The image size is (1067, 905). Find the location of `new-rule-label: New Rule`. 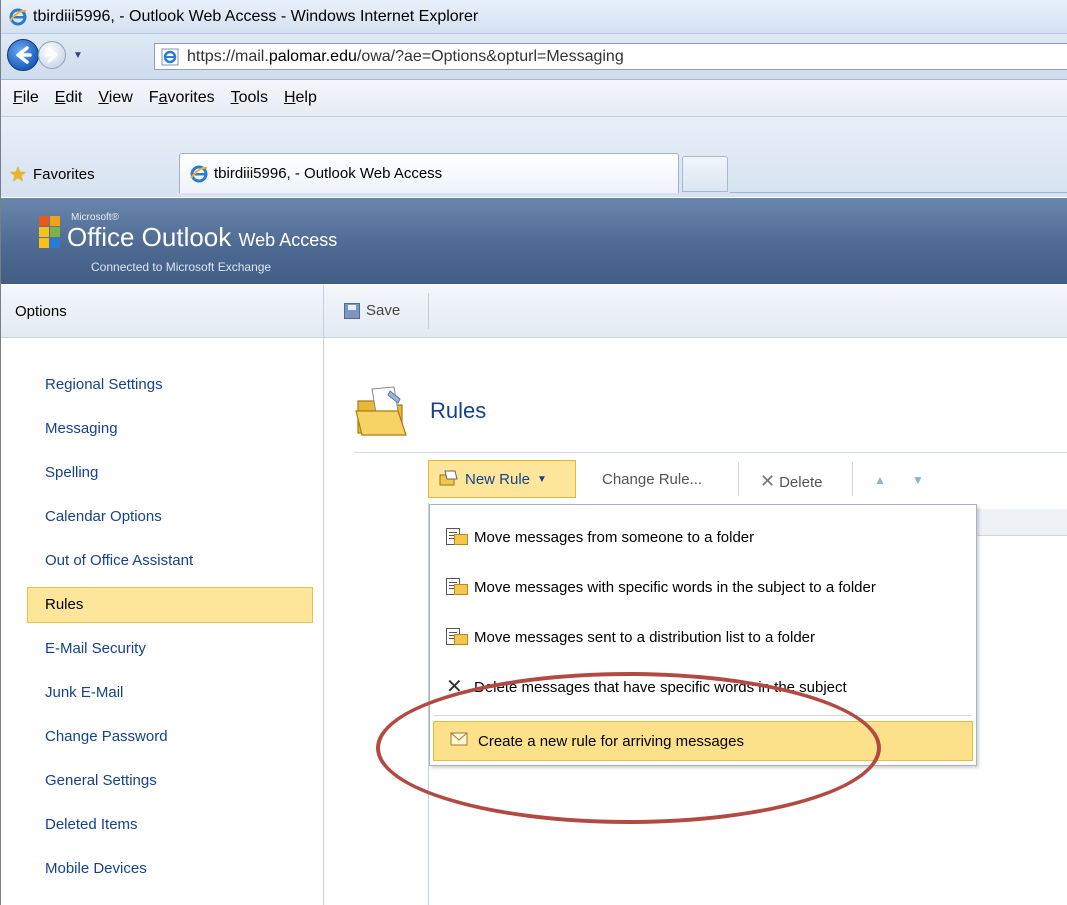

new-rule-label: New Rule is located at coordinates (498, 479).